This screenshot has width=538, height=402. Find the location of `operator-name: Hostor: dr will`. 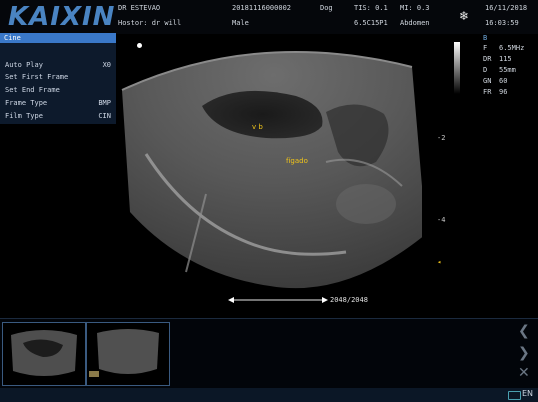

operator-name: Hostor: dr will is located at coordinates (150, 23).